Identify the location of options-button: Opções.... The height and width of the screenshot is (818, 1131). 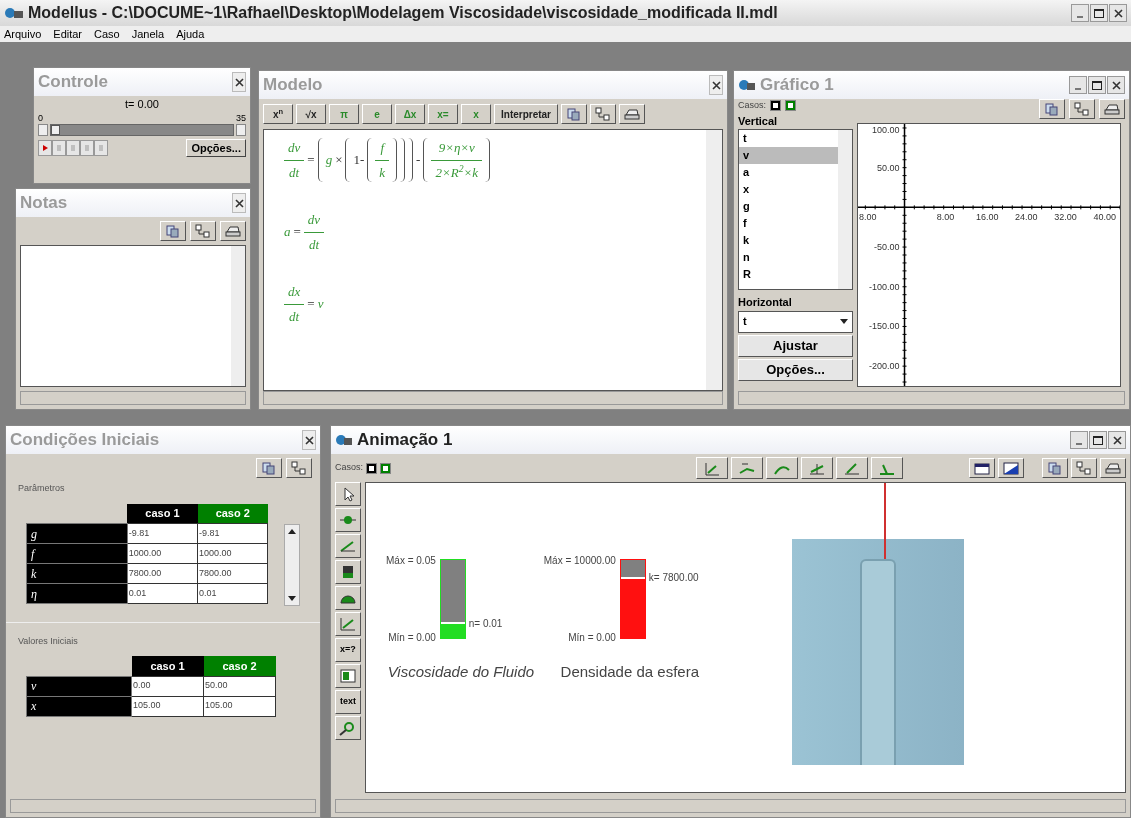
(216, 147).